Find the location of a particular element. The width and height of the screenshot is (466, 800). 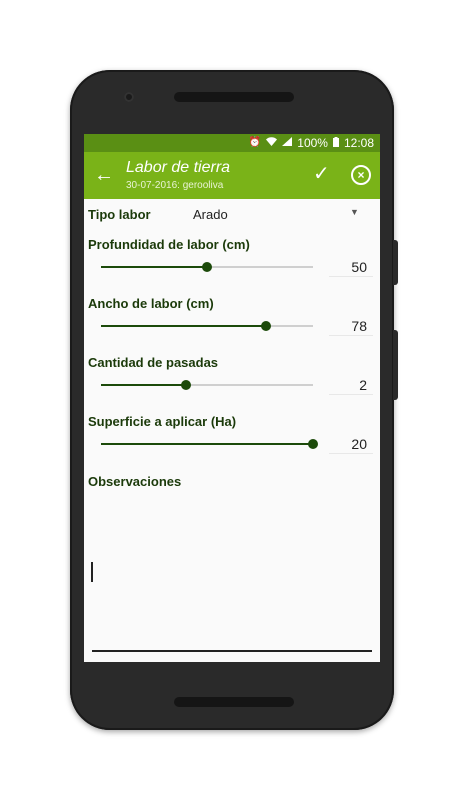

confirm-check-icon: ✓ is located at coordinates (321, 174).